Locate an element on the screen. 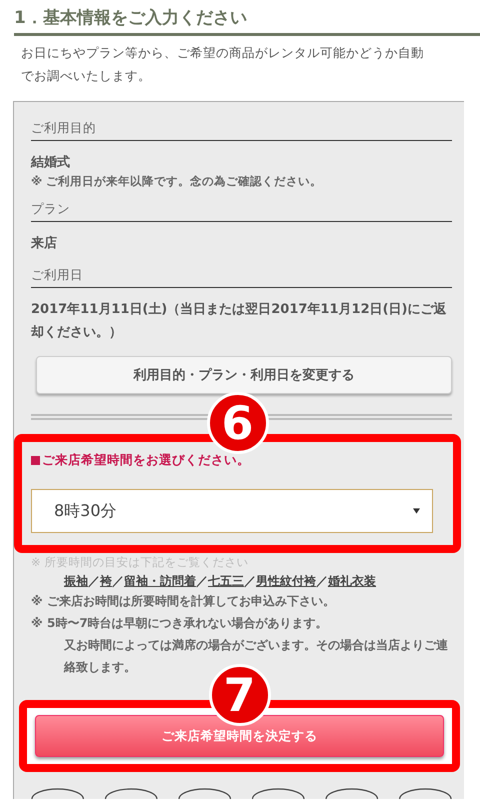 This screenshot has width=480, height=800. square-icon is located at coordinates (35, 460).